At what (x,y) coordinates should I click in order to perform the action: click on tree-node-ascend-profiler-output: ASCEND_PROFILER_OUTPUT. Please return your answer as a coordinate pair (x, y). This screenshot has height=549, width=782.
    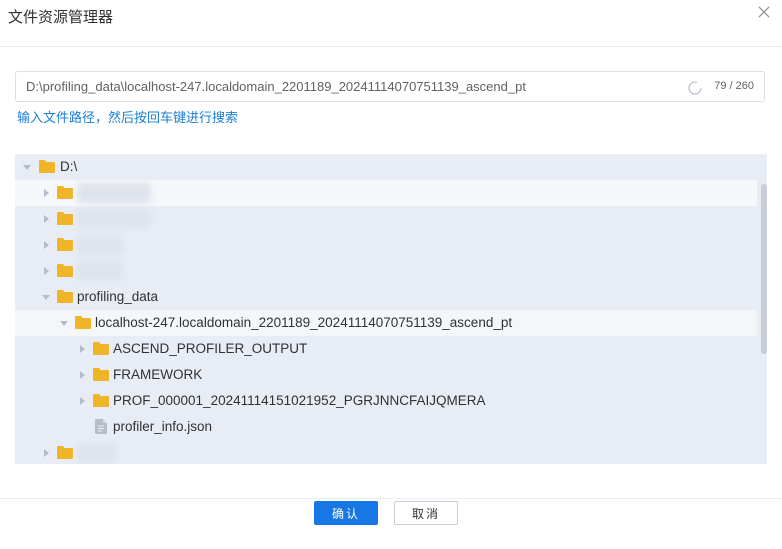
    Looking at the image, I should click on (386, 349).